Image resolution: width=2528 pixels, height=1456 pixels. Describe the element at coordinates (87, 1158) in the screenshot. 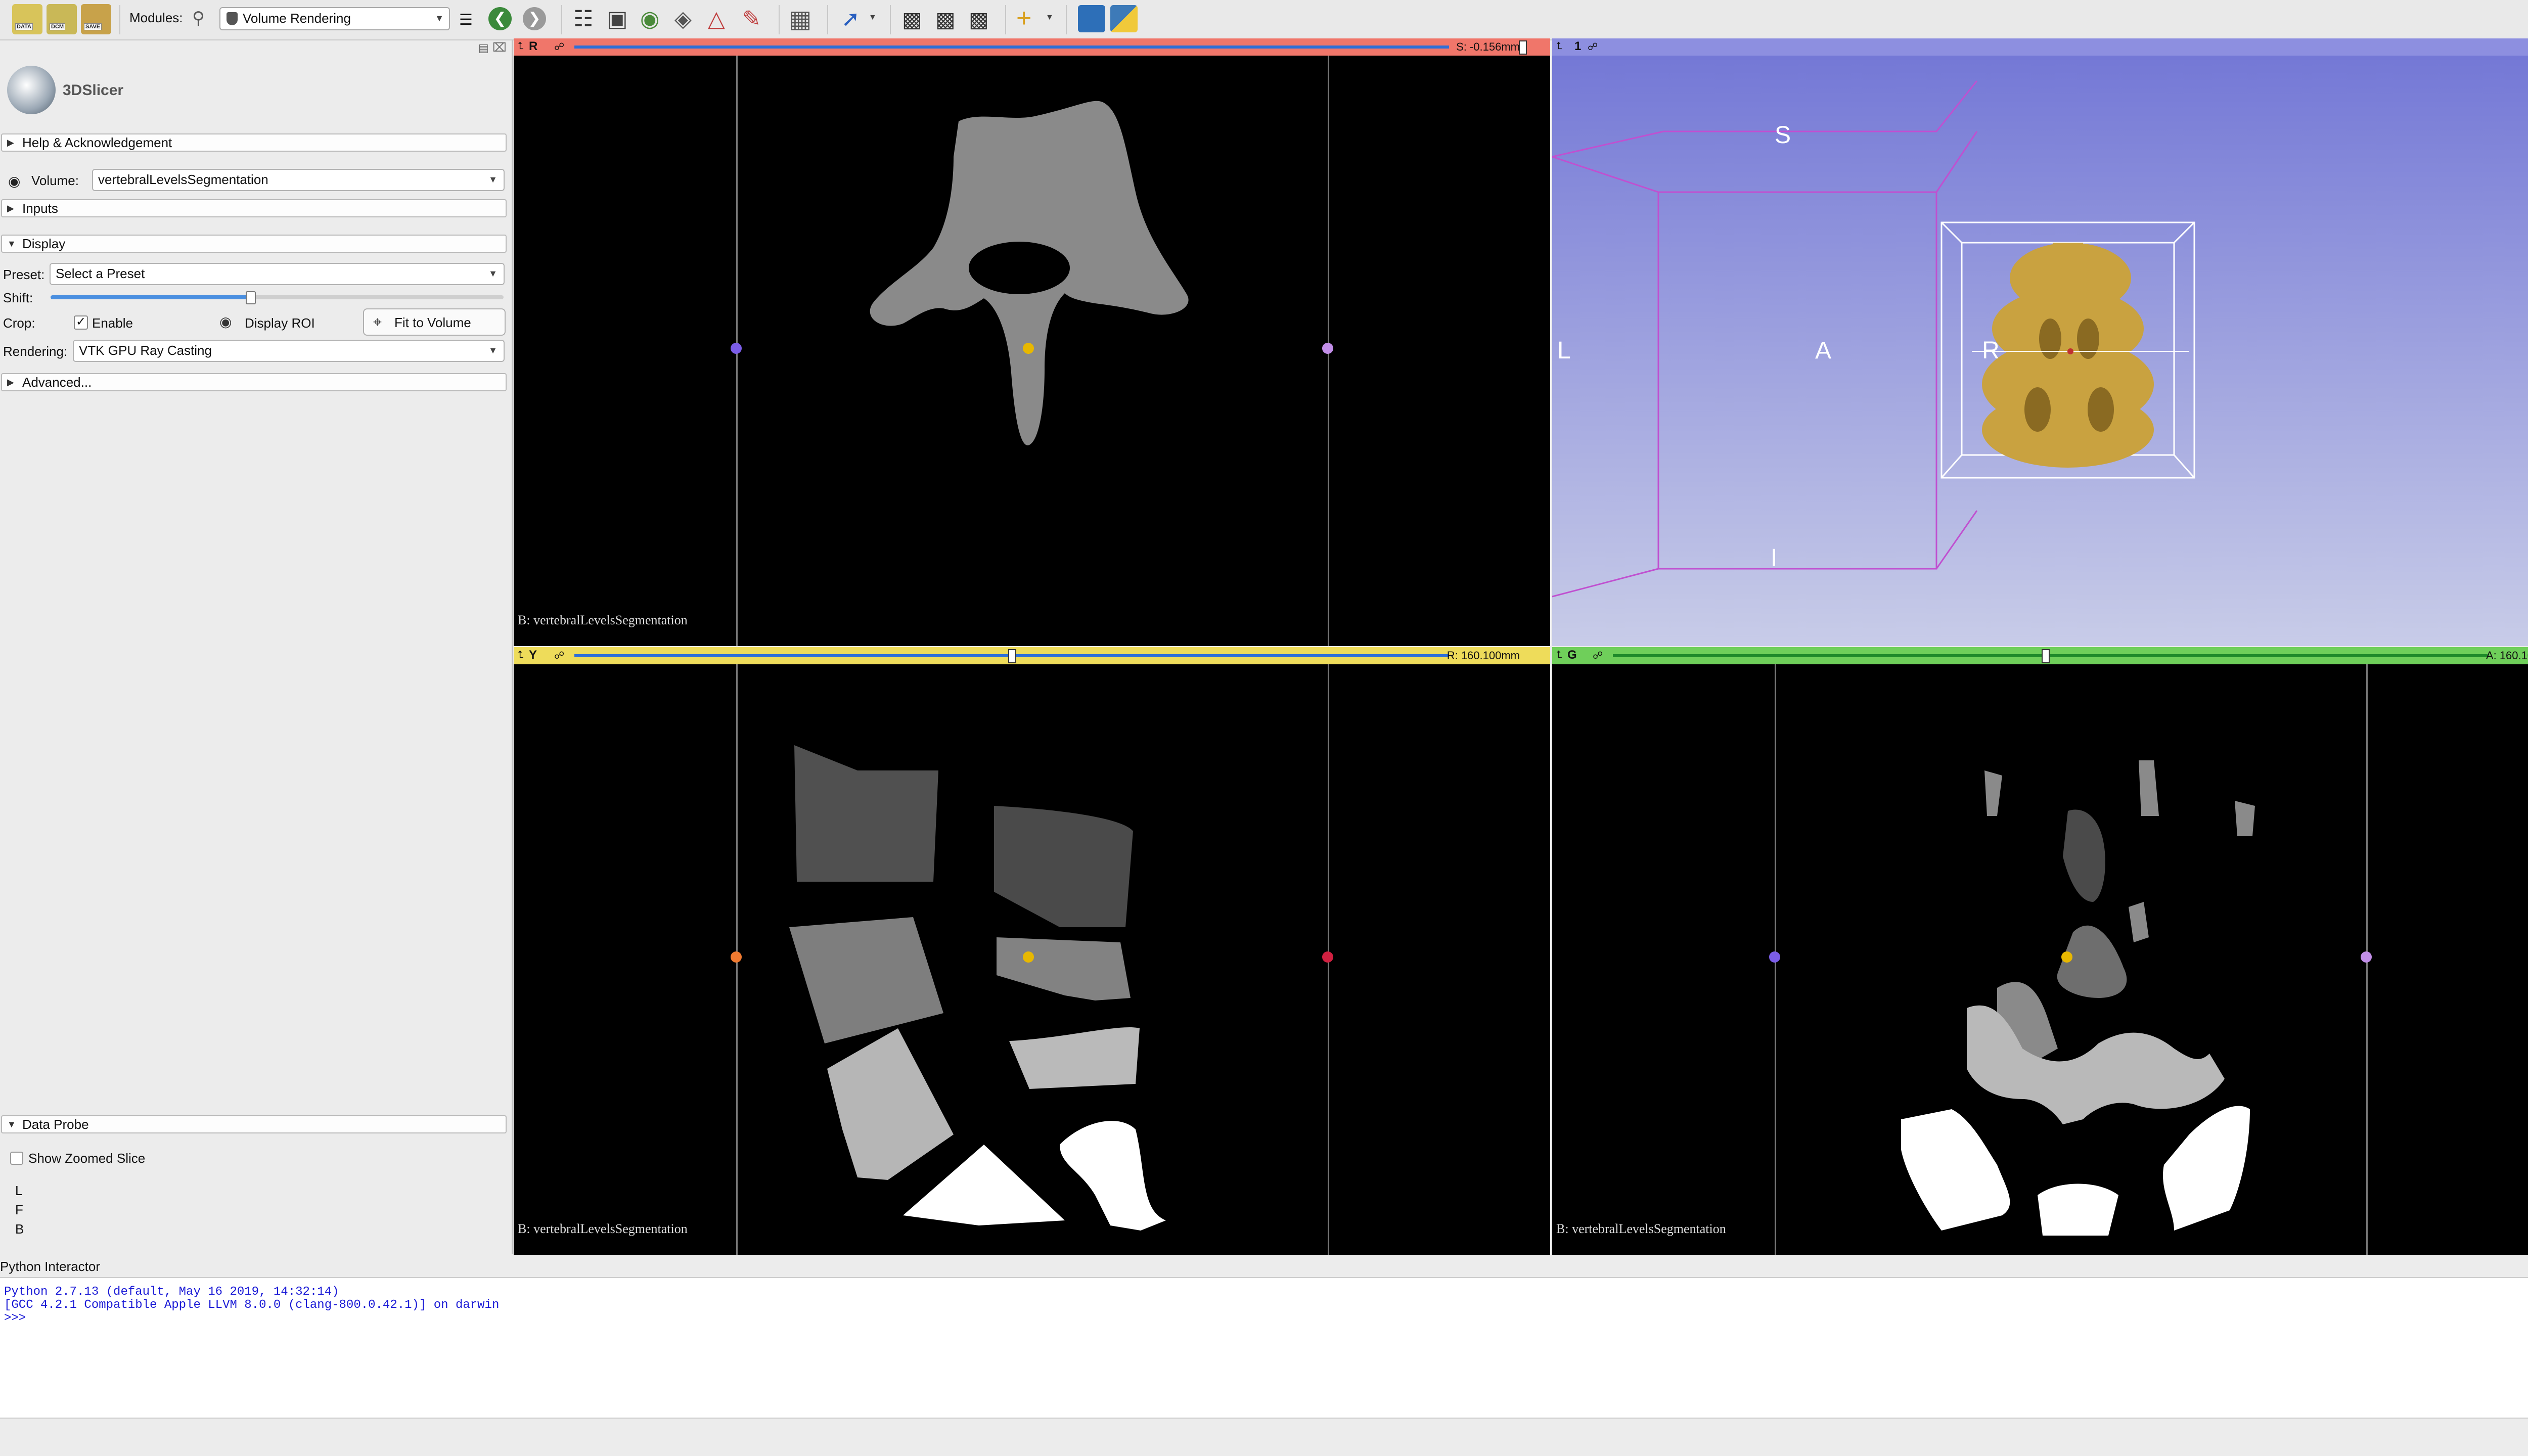

I see `show-zoomed-slice-label: Show Zoomed Slice` at that location.